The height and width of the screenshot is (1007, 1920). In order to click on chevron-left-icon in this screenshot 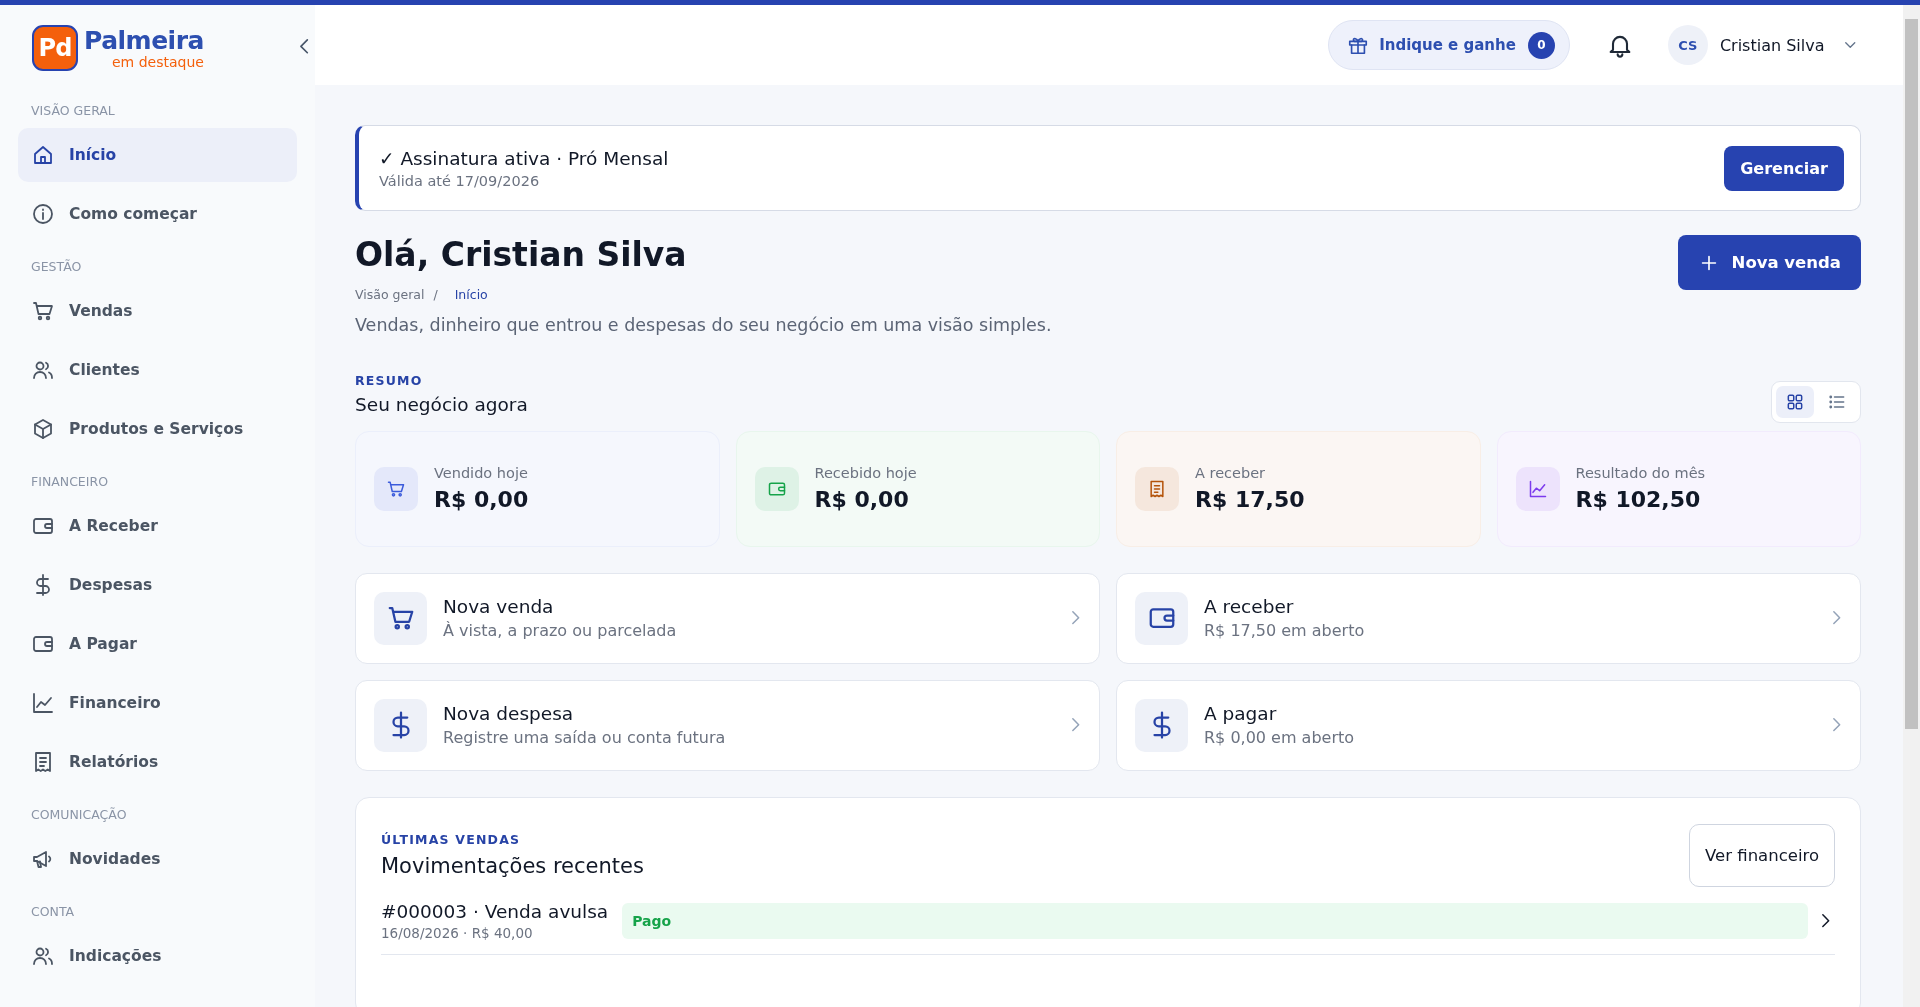, I will do `click(304, 46)`.